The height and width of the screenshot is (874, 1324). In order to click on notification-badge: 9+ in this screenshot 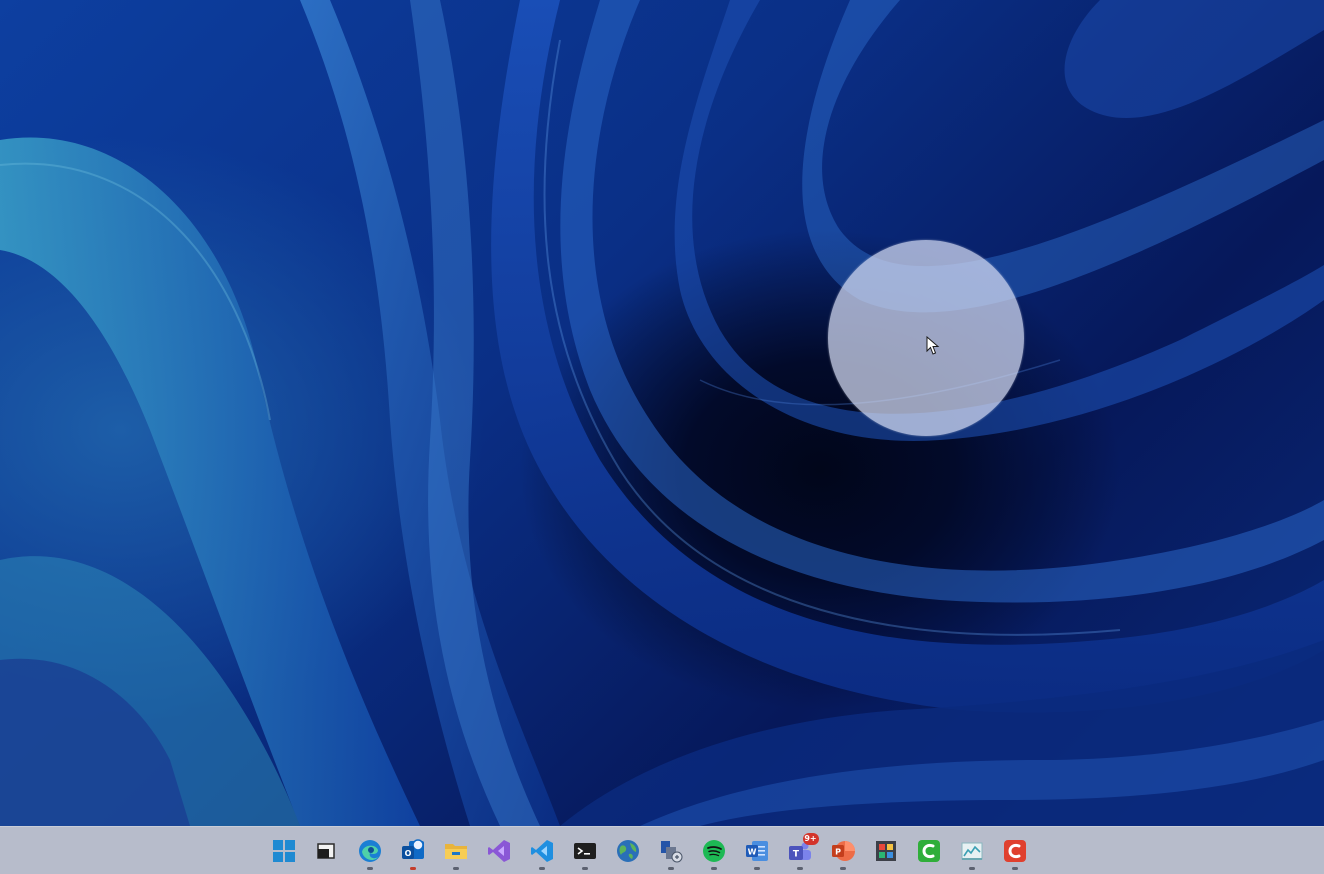, I will do `click(810, 838)`.